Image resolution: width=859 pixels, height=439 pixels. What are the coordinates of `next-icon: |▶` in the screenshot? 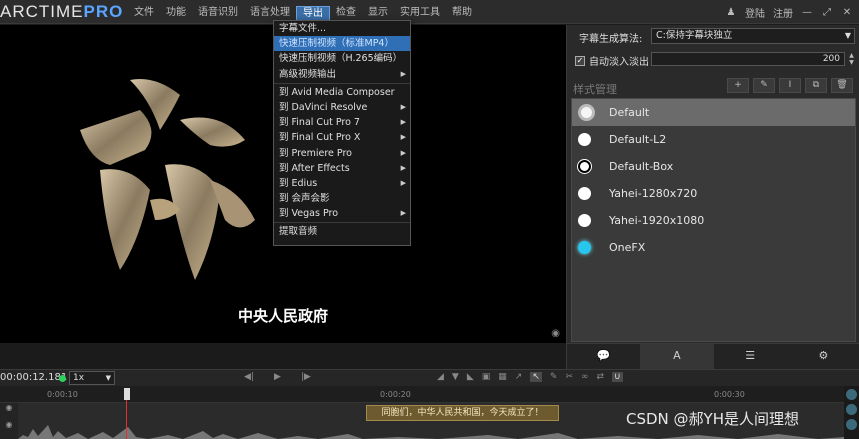 It's located at (306, 377).